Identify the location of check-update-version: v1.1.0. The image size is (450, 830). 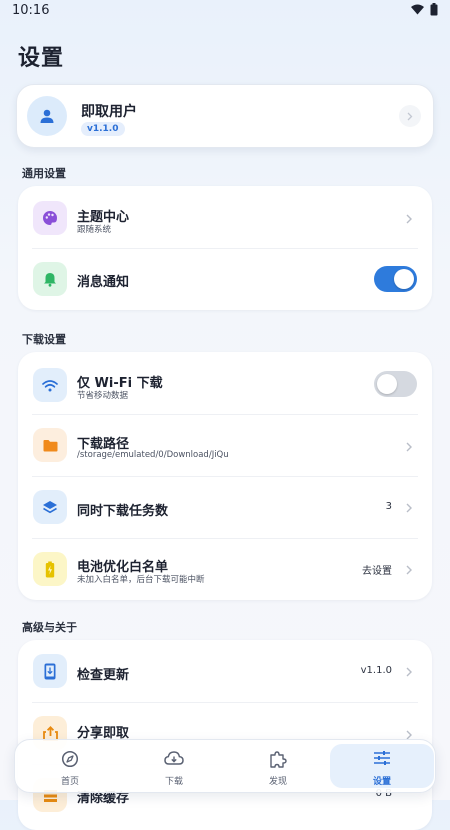
(376, 670).